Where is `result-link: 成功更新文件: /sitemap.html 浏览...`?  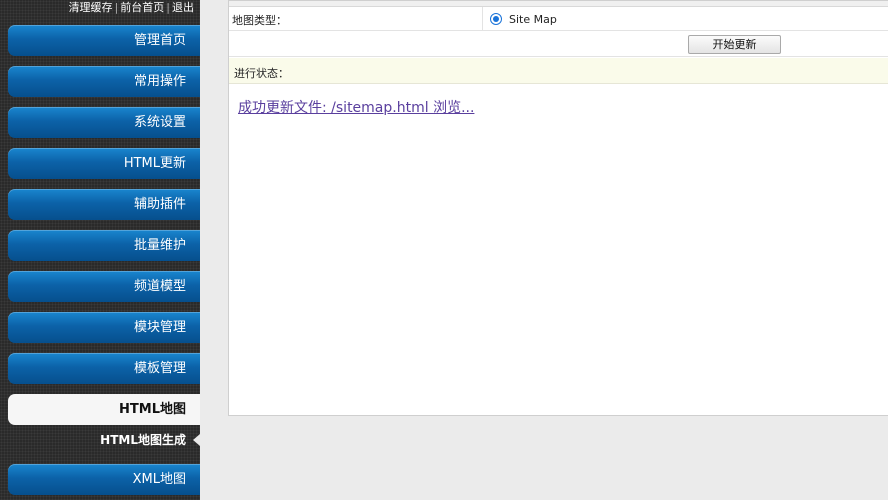 result-link: 成功更新文件: /sitemap.html 浏览... is located at coordinates (356, 107).